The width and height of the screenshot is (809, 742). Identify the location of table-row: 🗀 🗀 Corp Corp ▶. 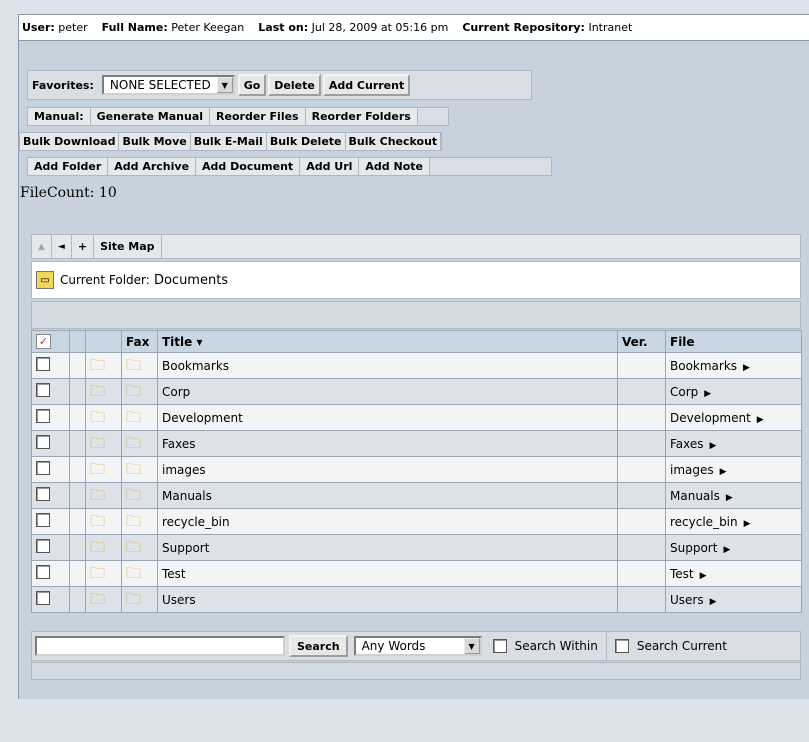
(416, 391).